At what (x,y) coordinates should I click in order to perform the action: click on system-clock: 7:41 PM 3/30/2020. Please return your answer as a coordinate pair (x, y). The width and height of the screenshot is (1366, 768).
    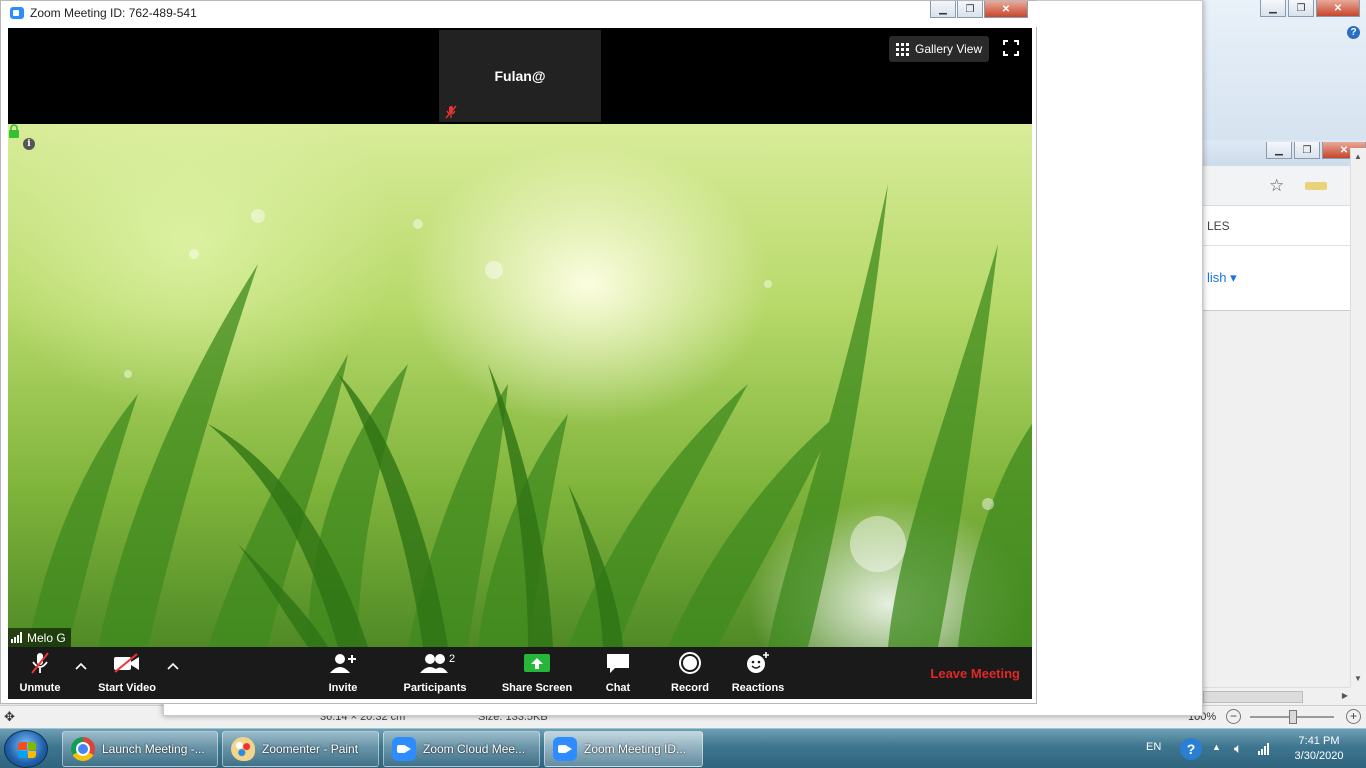
    Looking at the image, I should click on (1319, 749).